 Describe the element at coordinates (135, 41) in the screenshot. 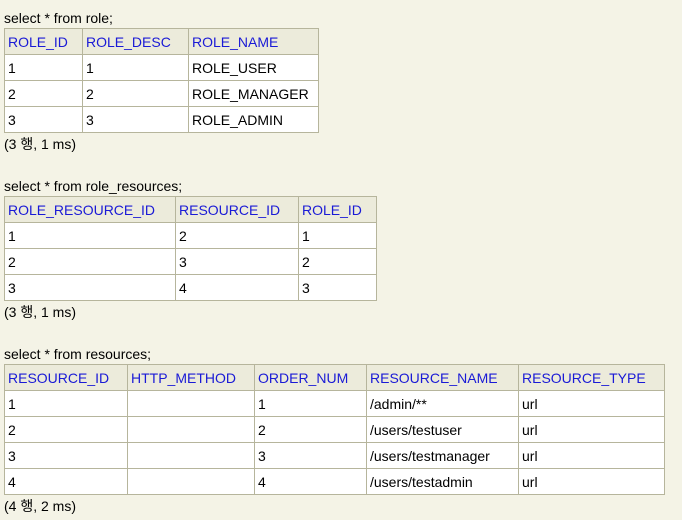

I see `column-header: ROLE_DESC` at that location.